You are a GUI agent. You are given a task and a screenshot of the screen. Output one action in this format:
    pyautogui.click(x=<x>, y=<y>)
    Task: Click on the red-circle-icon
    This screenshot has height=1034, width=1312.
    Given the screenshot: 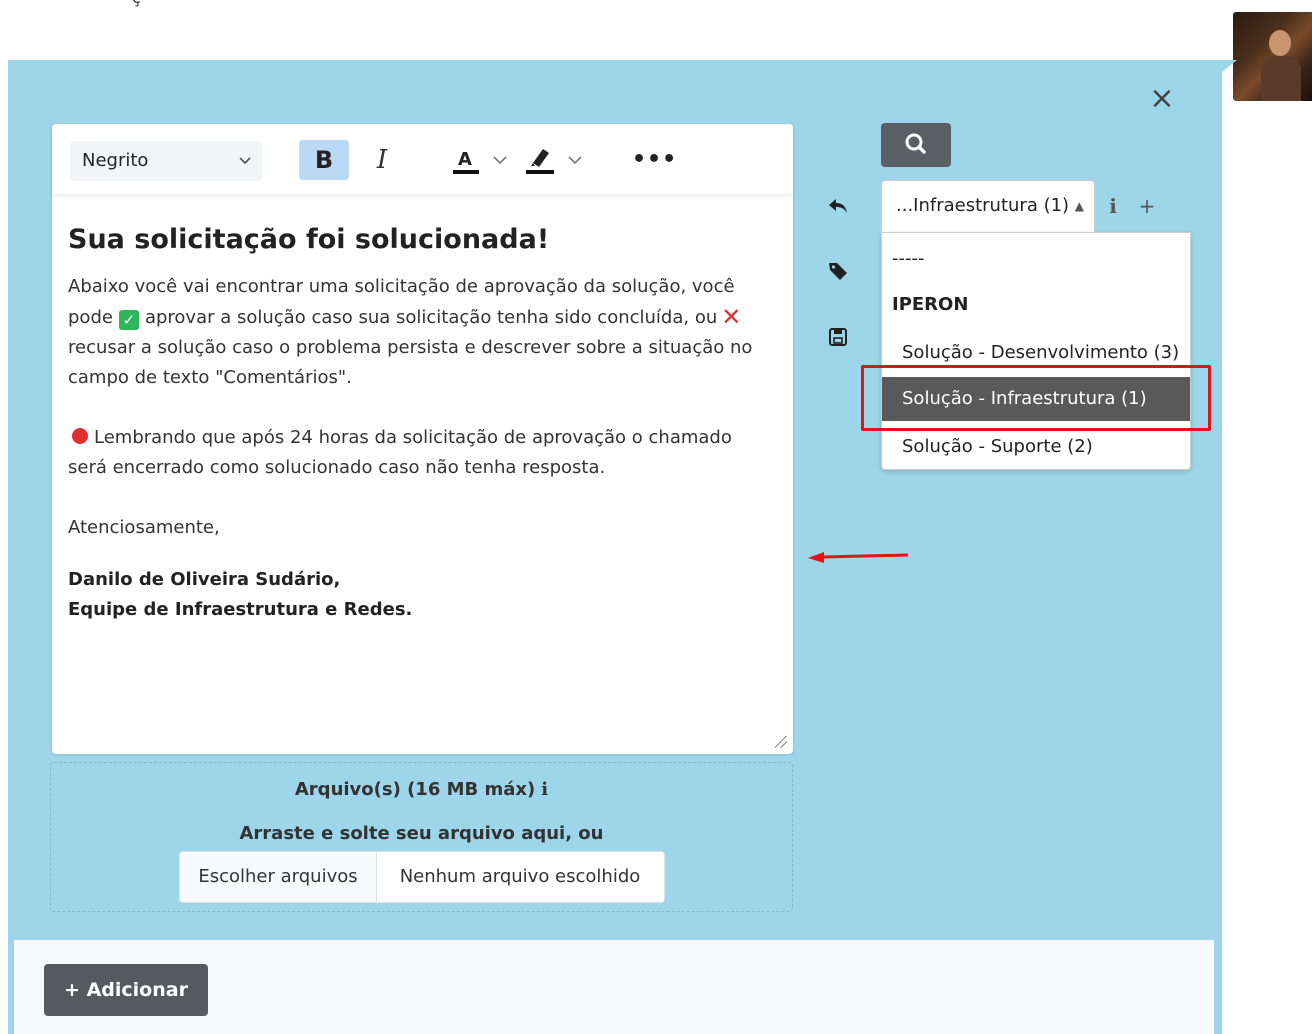 What is the action you would take?
    pyautogui.click(x=80, y=436)
    